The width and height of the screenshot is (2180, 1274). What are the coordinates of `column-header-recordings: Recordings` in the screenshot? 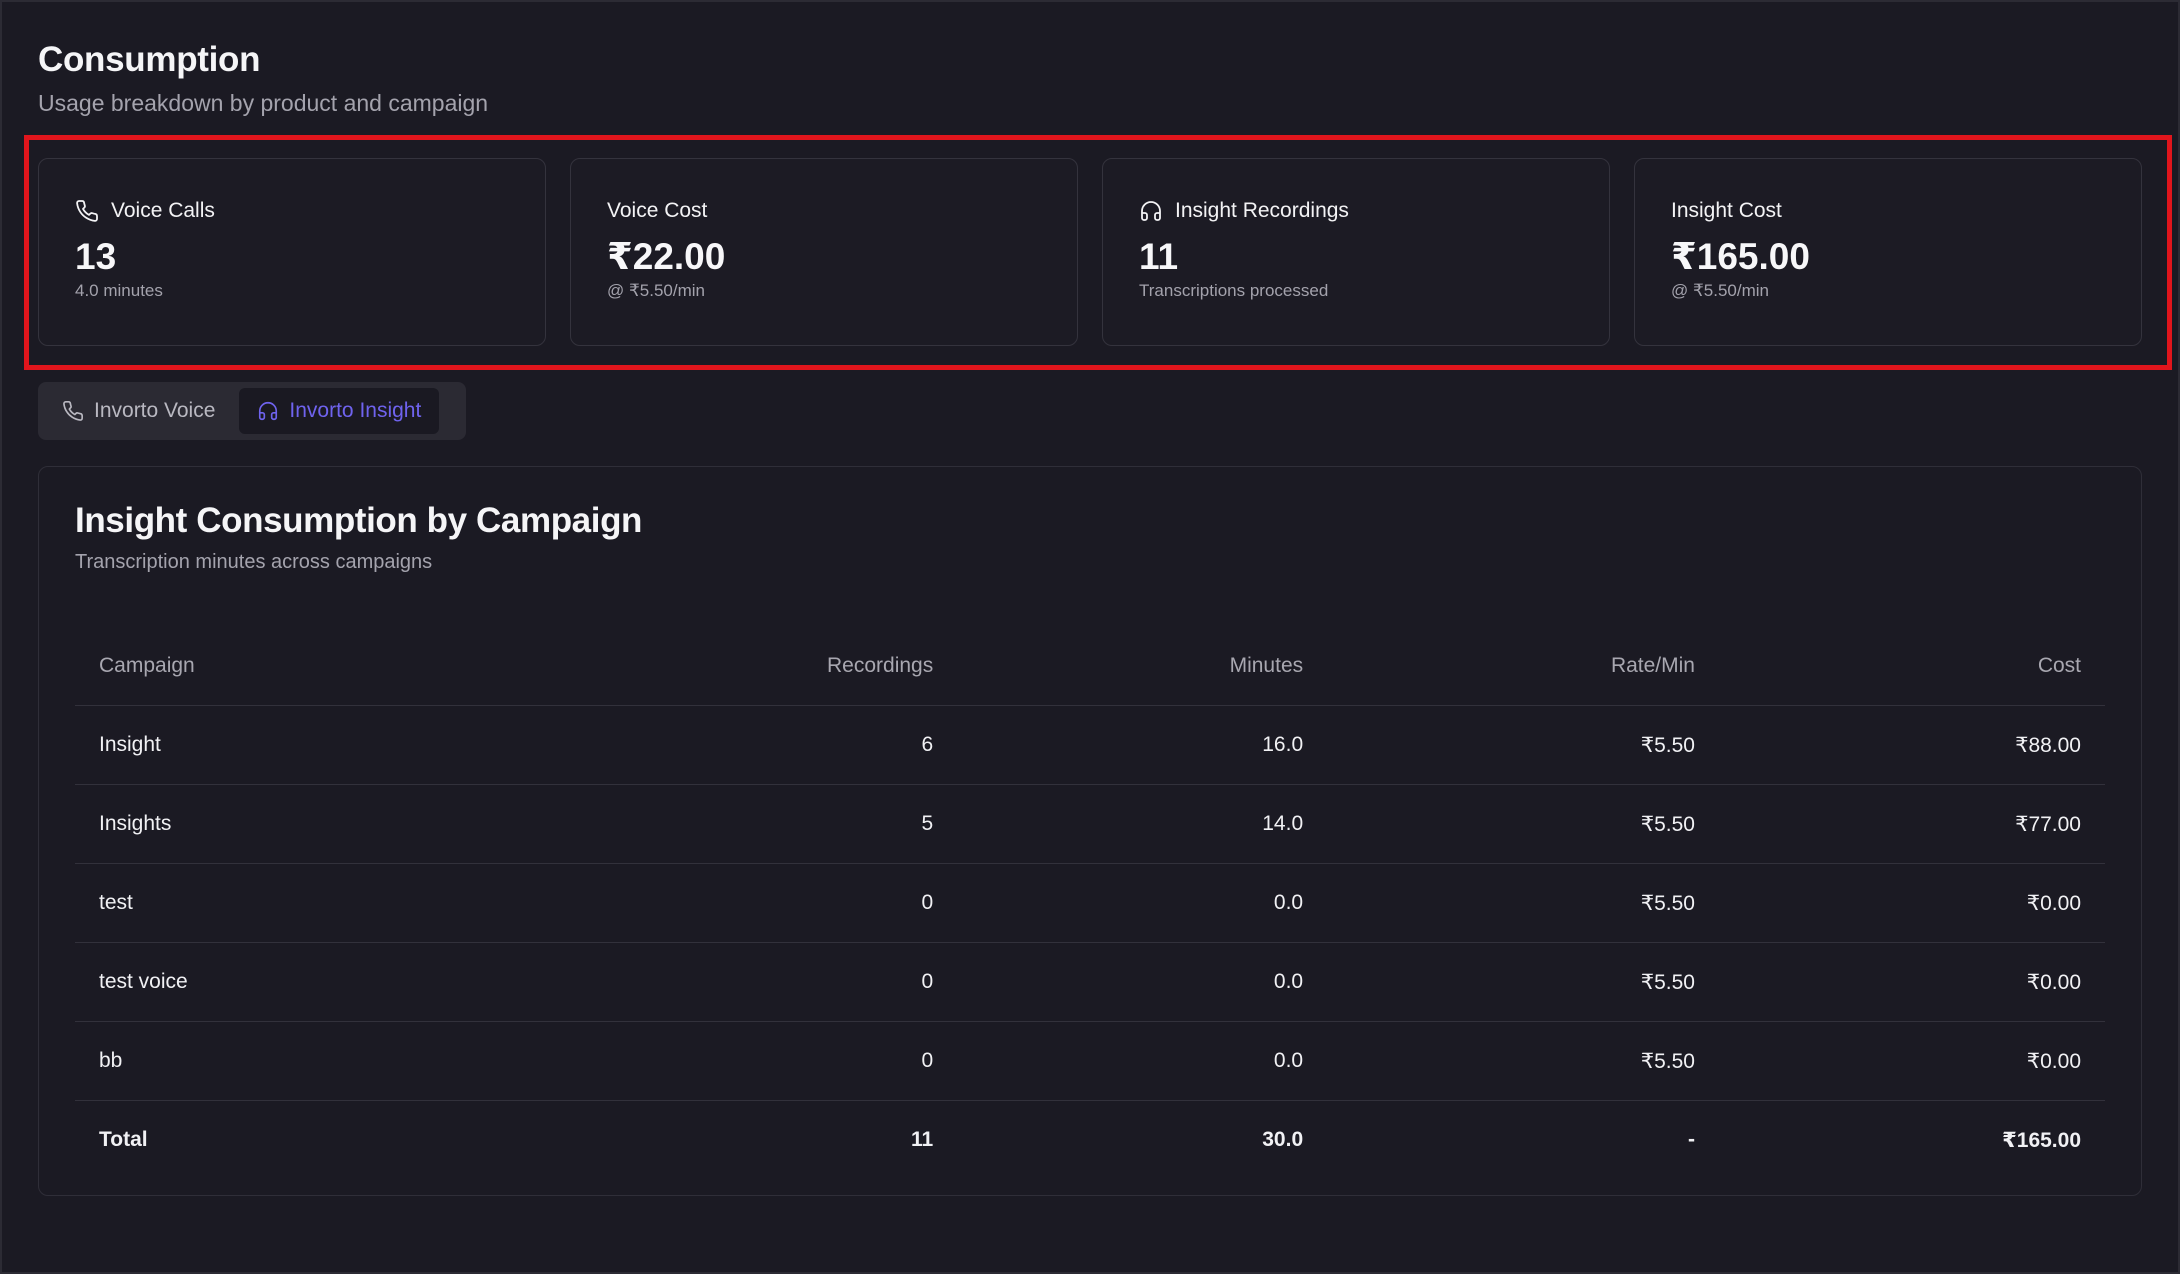 It's located at (785, 666).